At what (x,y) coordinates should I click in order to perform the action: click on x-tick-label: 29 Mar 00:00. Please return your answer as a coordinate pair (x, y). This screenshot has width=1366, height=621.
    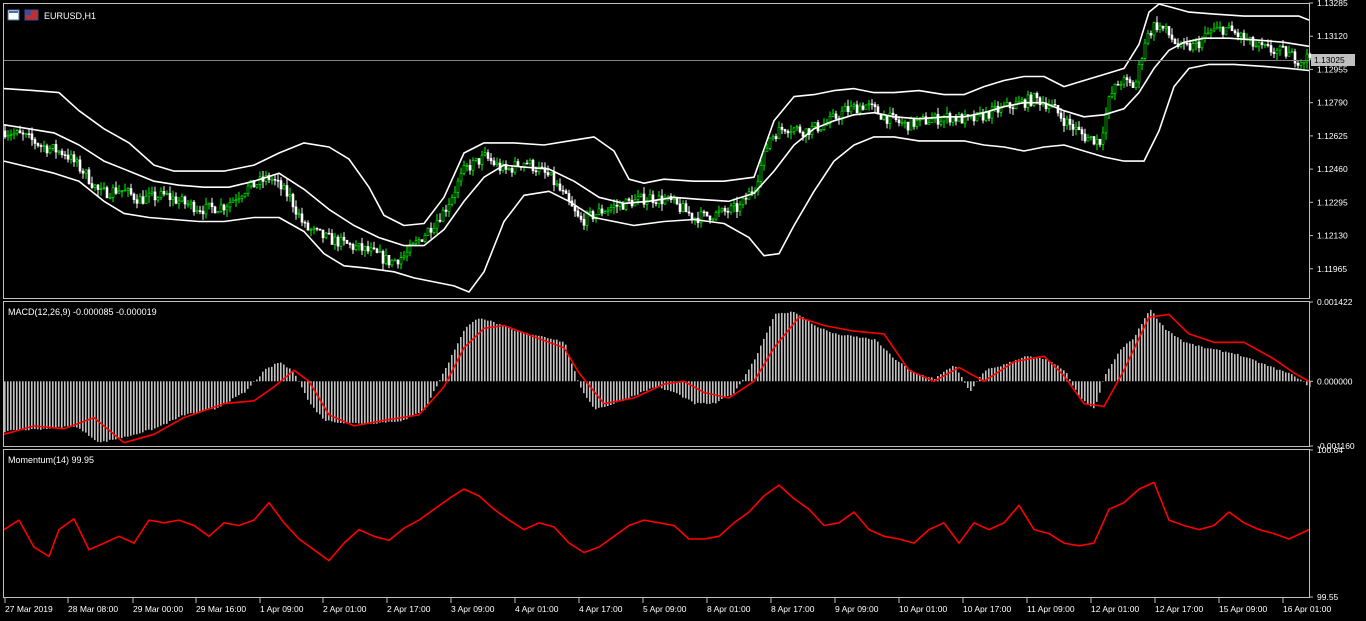
    Looking at the image, I should click on (158, 609).